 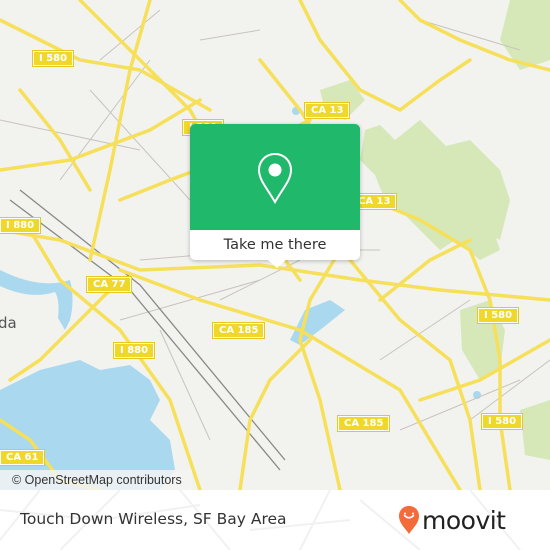 I want to click on footer: Touch Down Wireless, SF Bay Area moovit, so click(x=275, y=520).